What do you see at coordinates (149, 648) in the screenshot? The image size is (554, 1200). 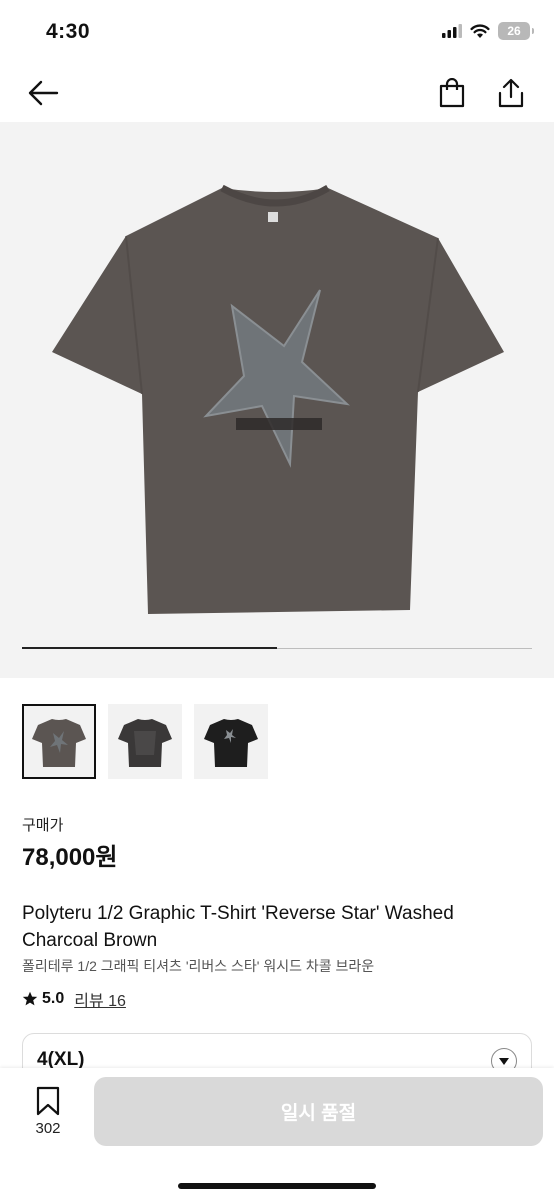 I see `gallery-progress-fill` at bounding box center [149, 648].